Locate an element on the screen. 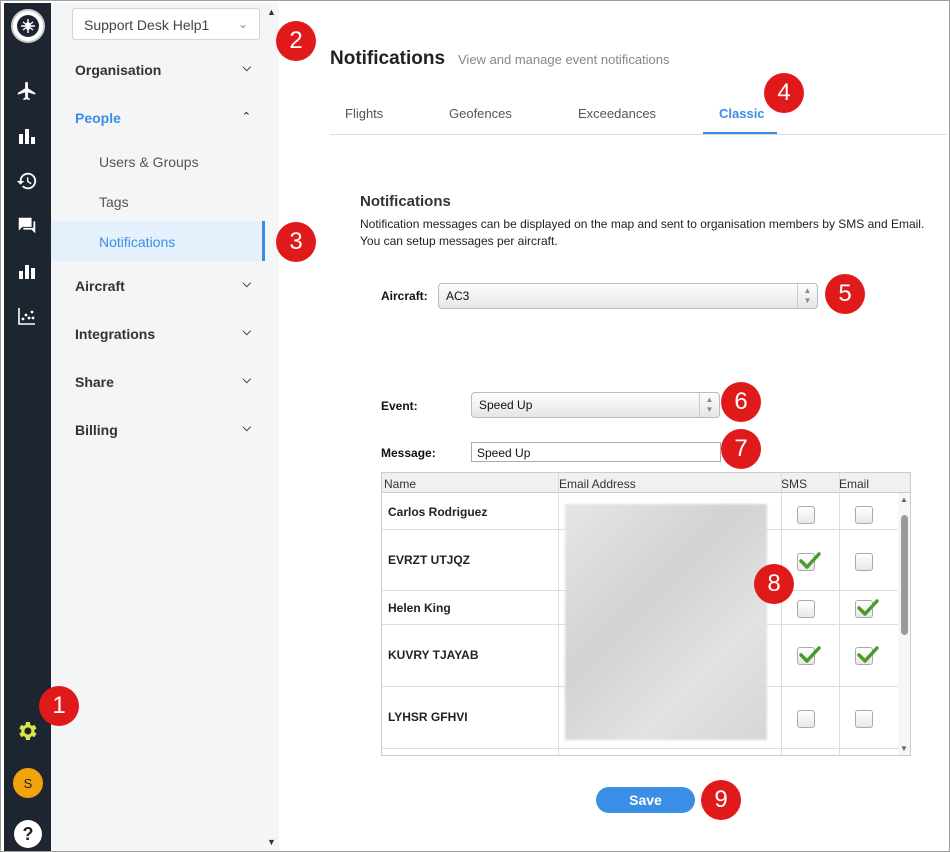 The width and height of the screenshot is (950, 852). nav-group-label: Billing is located at coordinates (96, 430).